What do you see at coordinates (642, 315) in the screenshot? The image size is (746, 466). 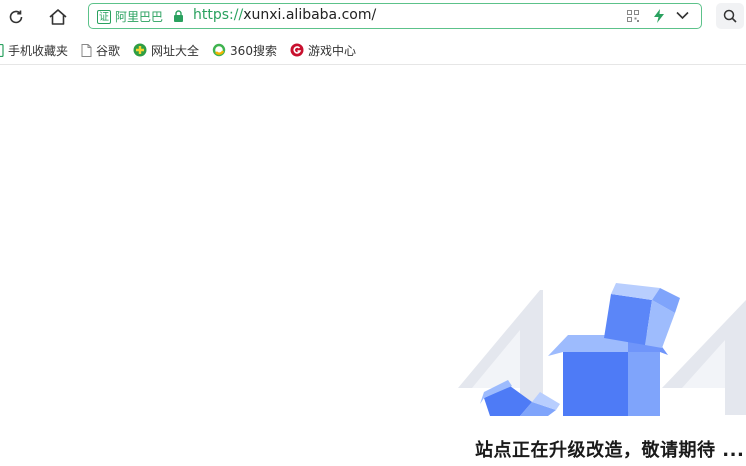 I see `open-box-small` at bounding box center [642, 315].